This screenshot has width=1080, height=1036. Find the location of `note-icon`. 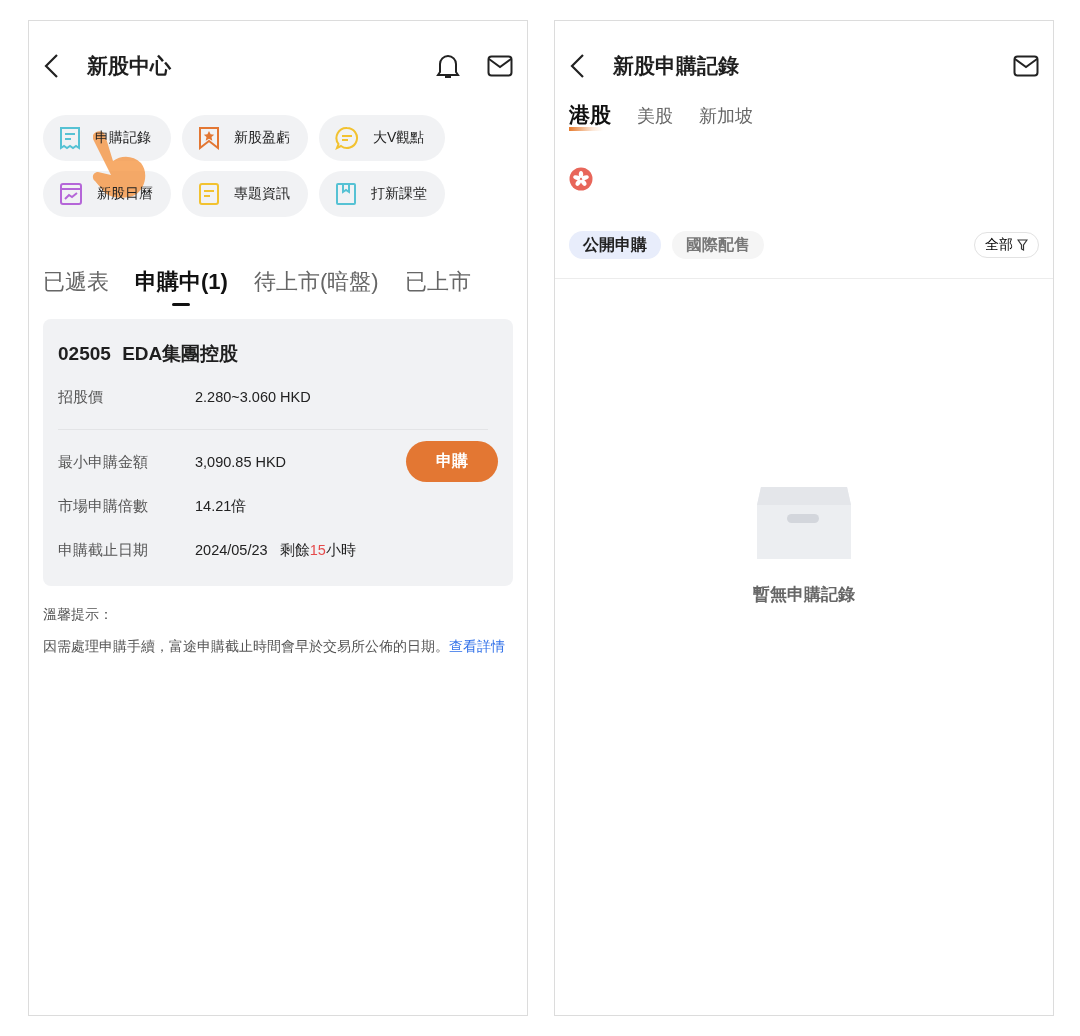

note-icon is located at coordinates (209, 194).